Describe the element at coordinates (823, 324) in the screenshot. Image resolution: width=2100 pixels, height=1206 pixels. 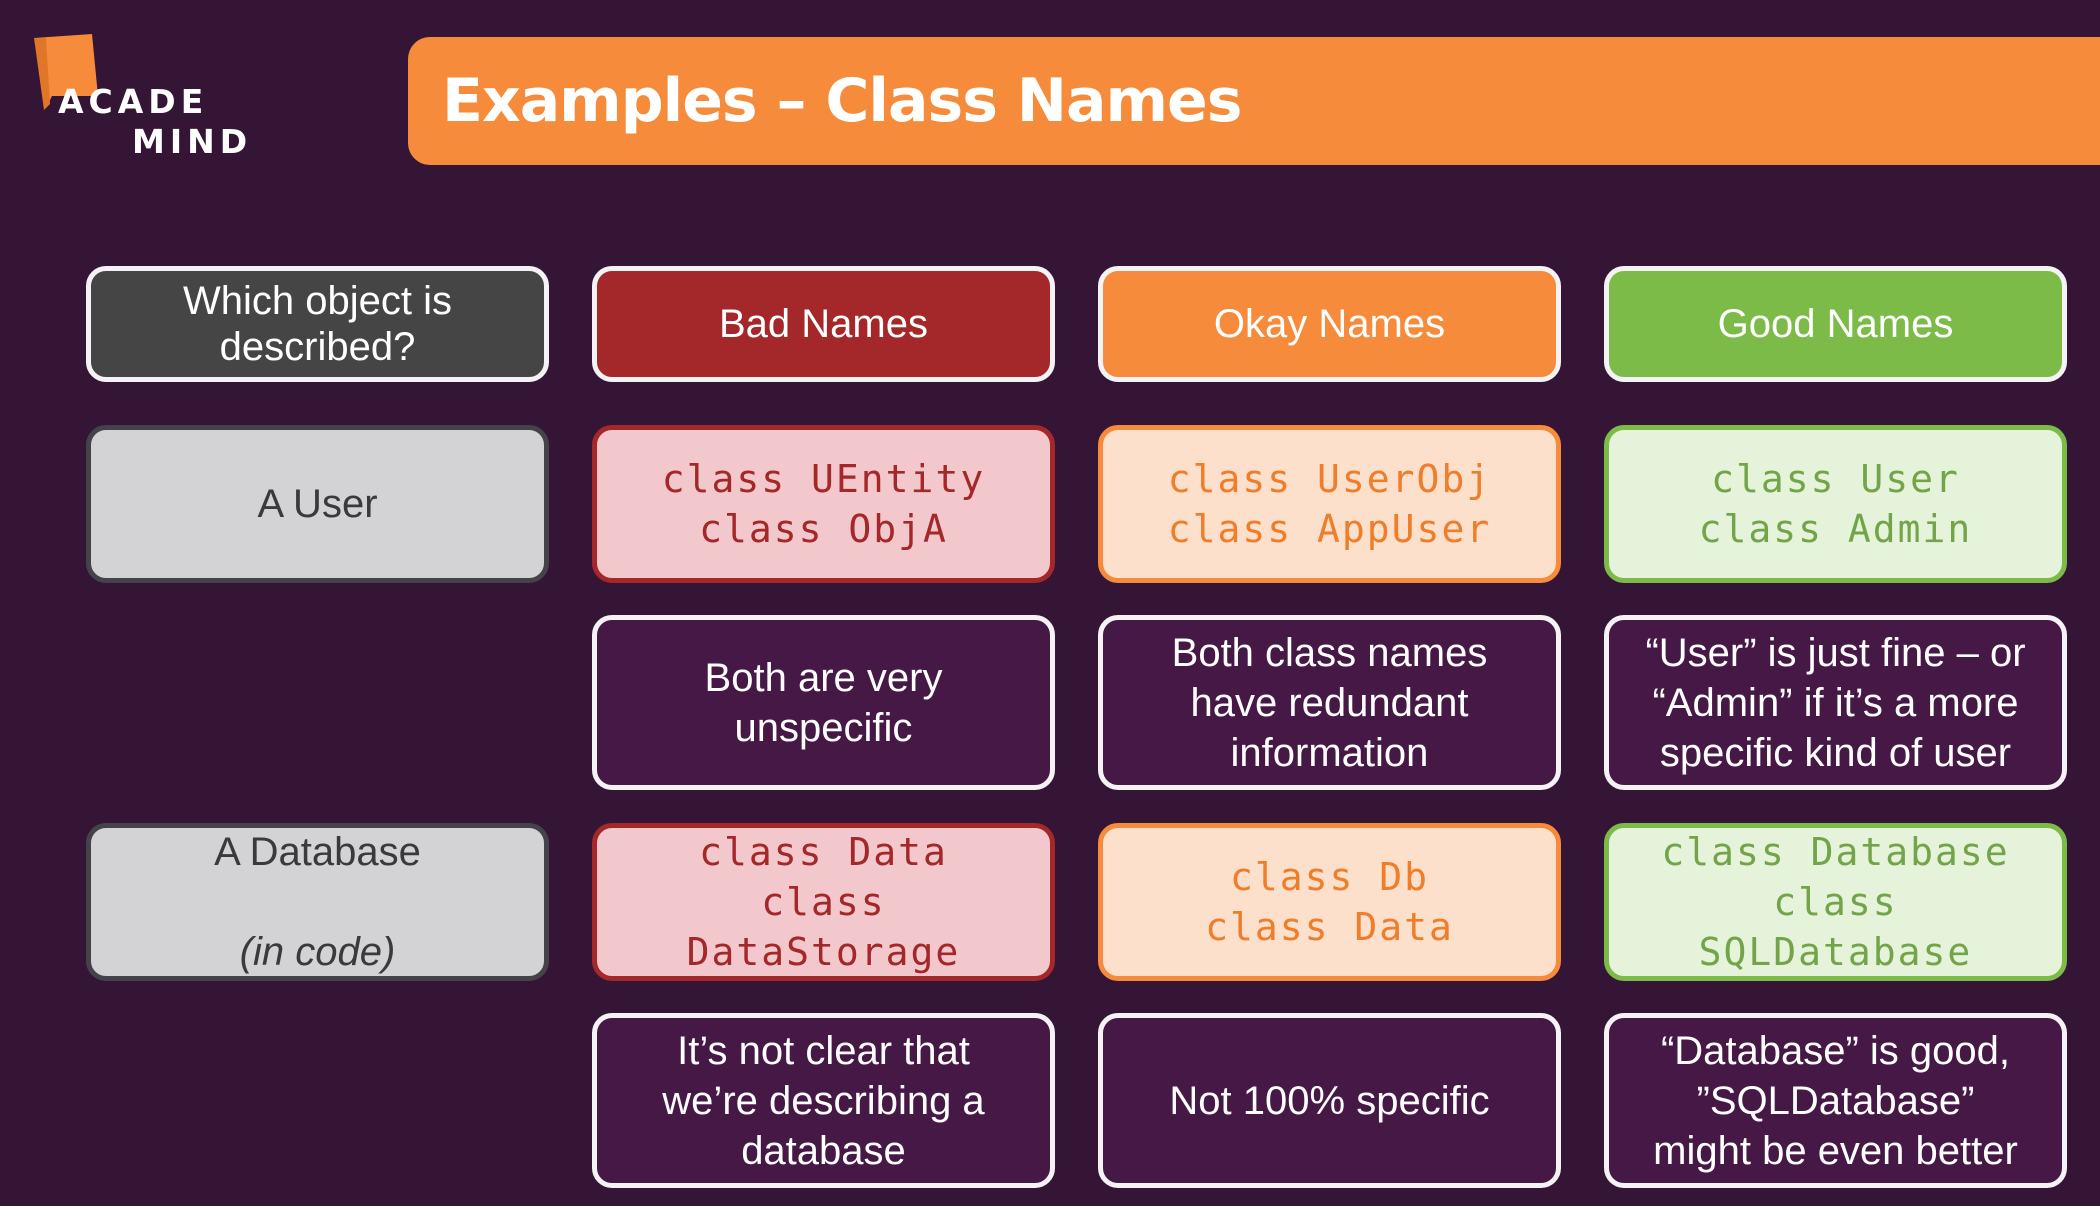
I see `header-bad-names: Bad Names` at that location.